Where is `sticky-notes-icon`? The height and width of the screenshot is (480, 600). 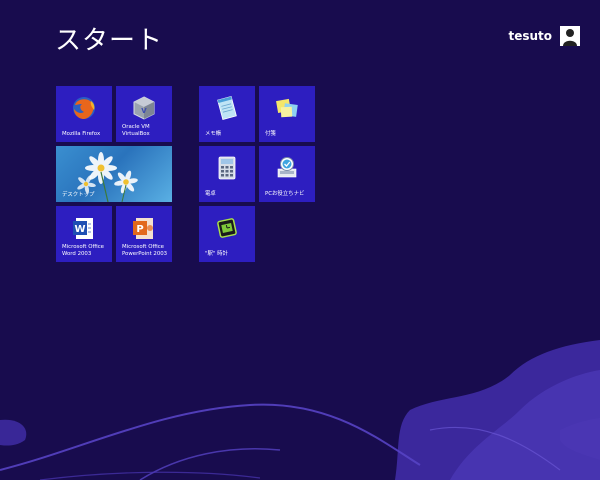
sticky-notes-icon is located at coordinates (287, 108).